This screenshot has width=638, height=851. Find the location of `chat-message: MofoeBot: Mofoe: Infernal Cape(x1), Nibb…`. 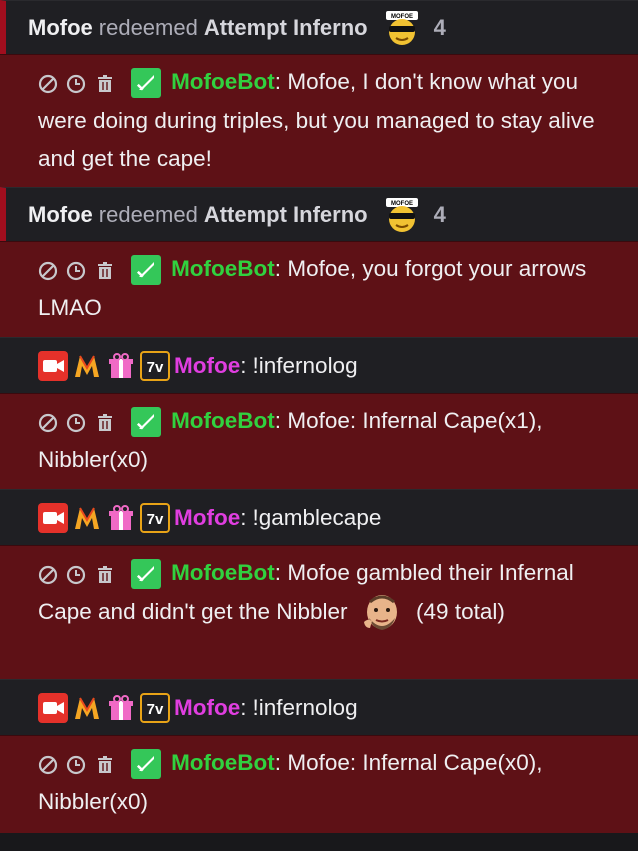

chat-message: MofoeBot: Mofoe: Infernal Cape(x1), Nibb… is located at coordinates (319, 441).